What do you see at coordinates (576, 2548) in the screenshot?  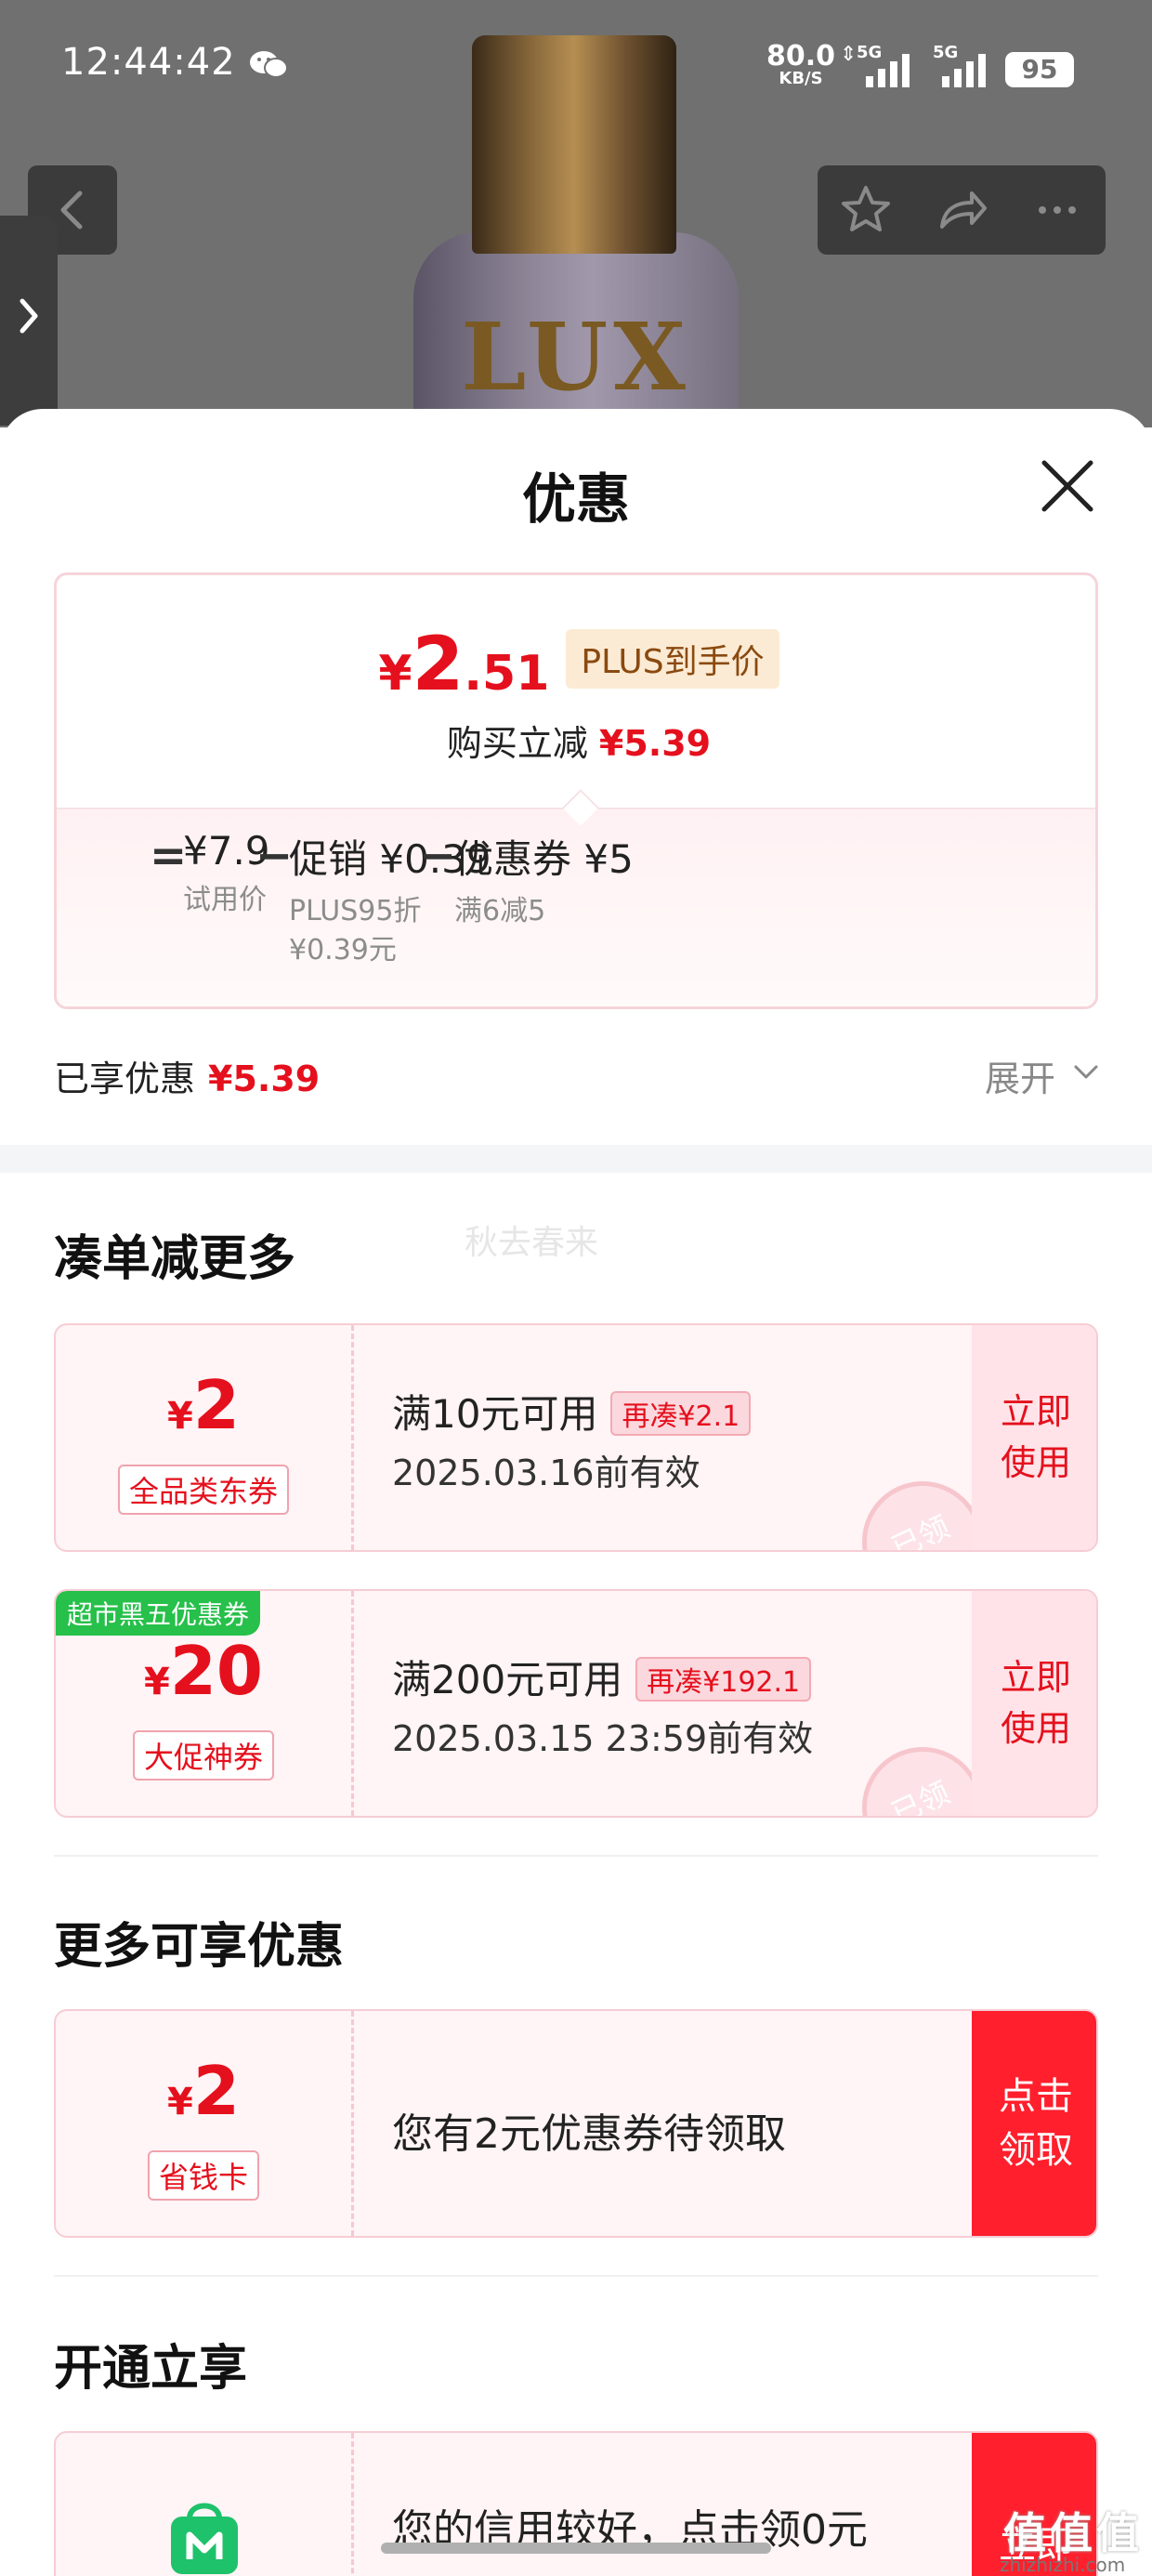 I see `home-indicator` at bounding box center [576, 2548].